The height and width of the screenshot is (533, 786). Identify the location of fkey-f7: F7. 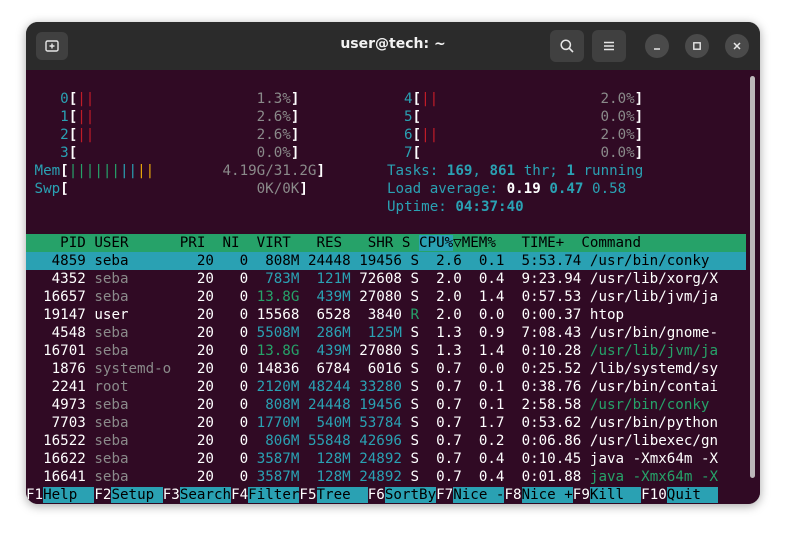
(444, 495).